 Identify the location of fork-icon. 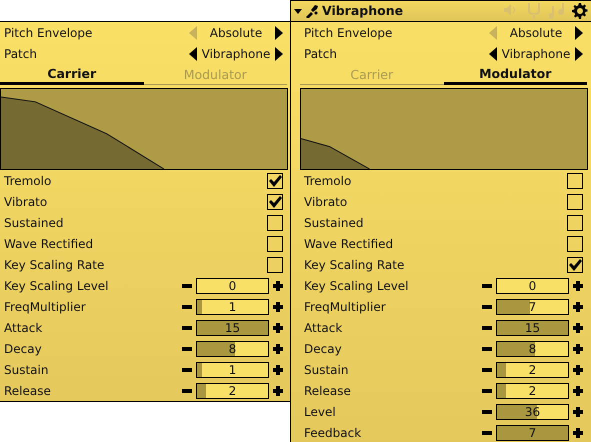
(534, 11).